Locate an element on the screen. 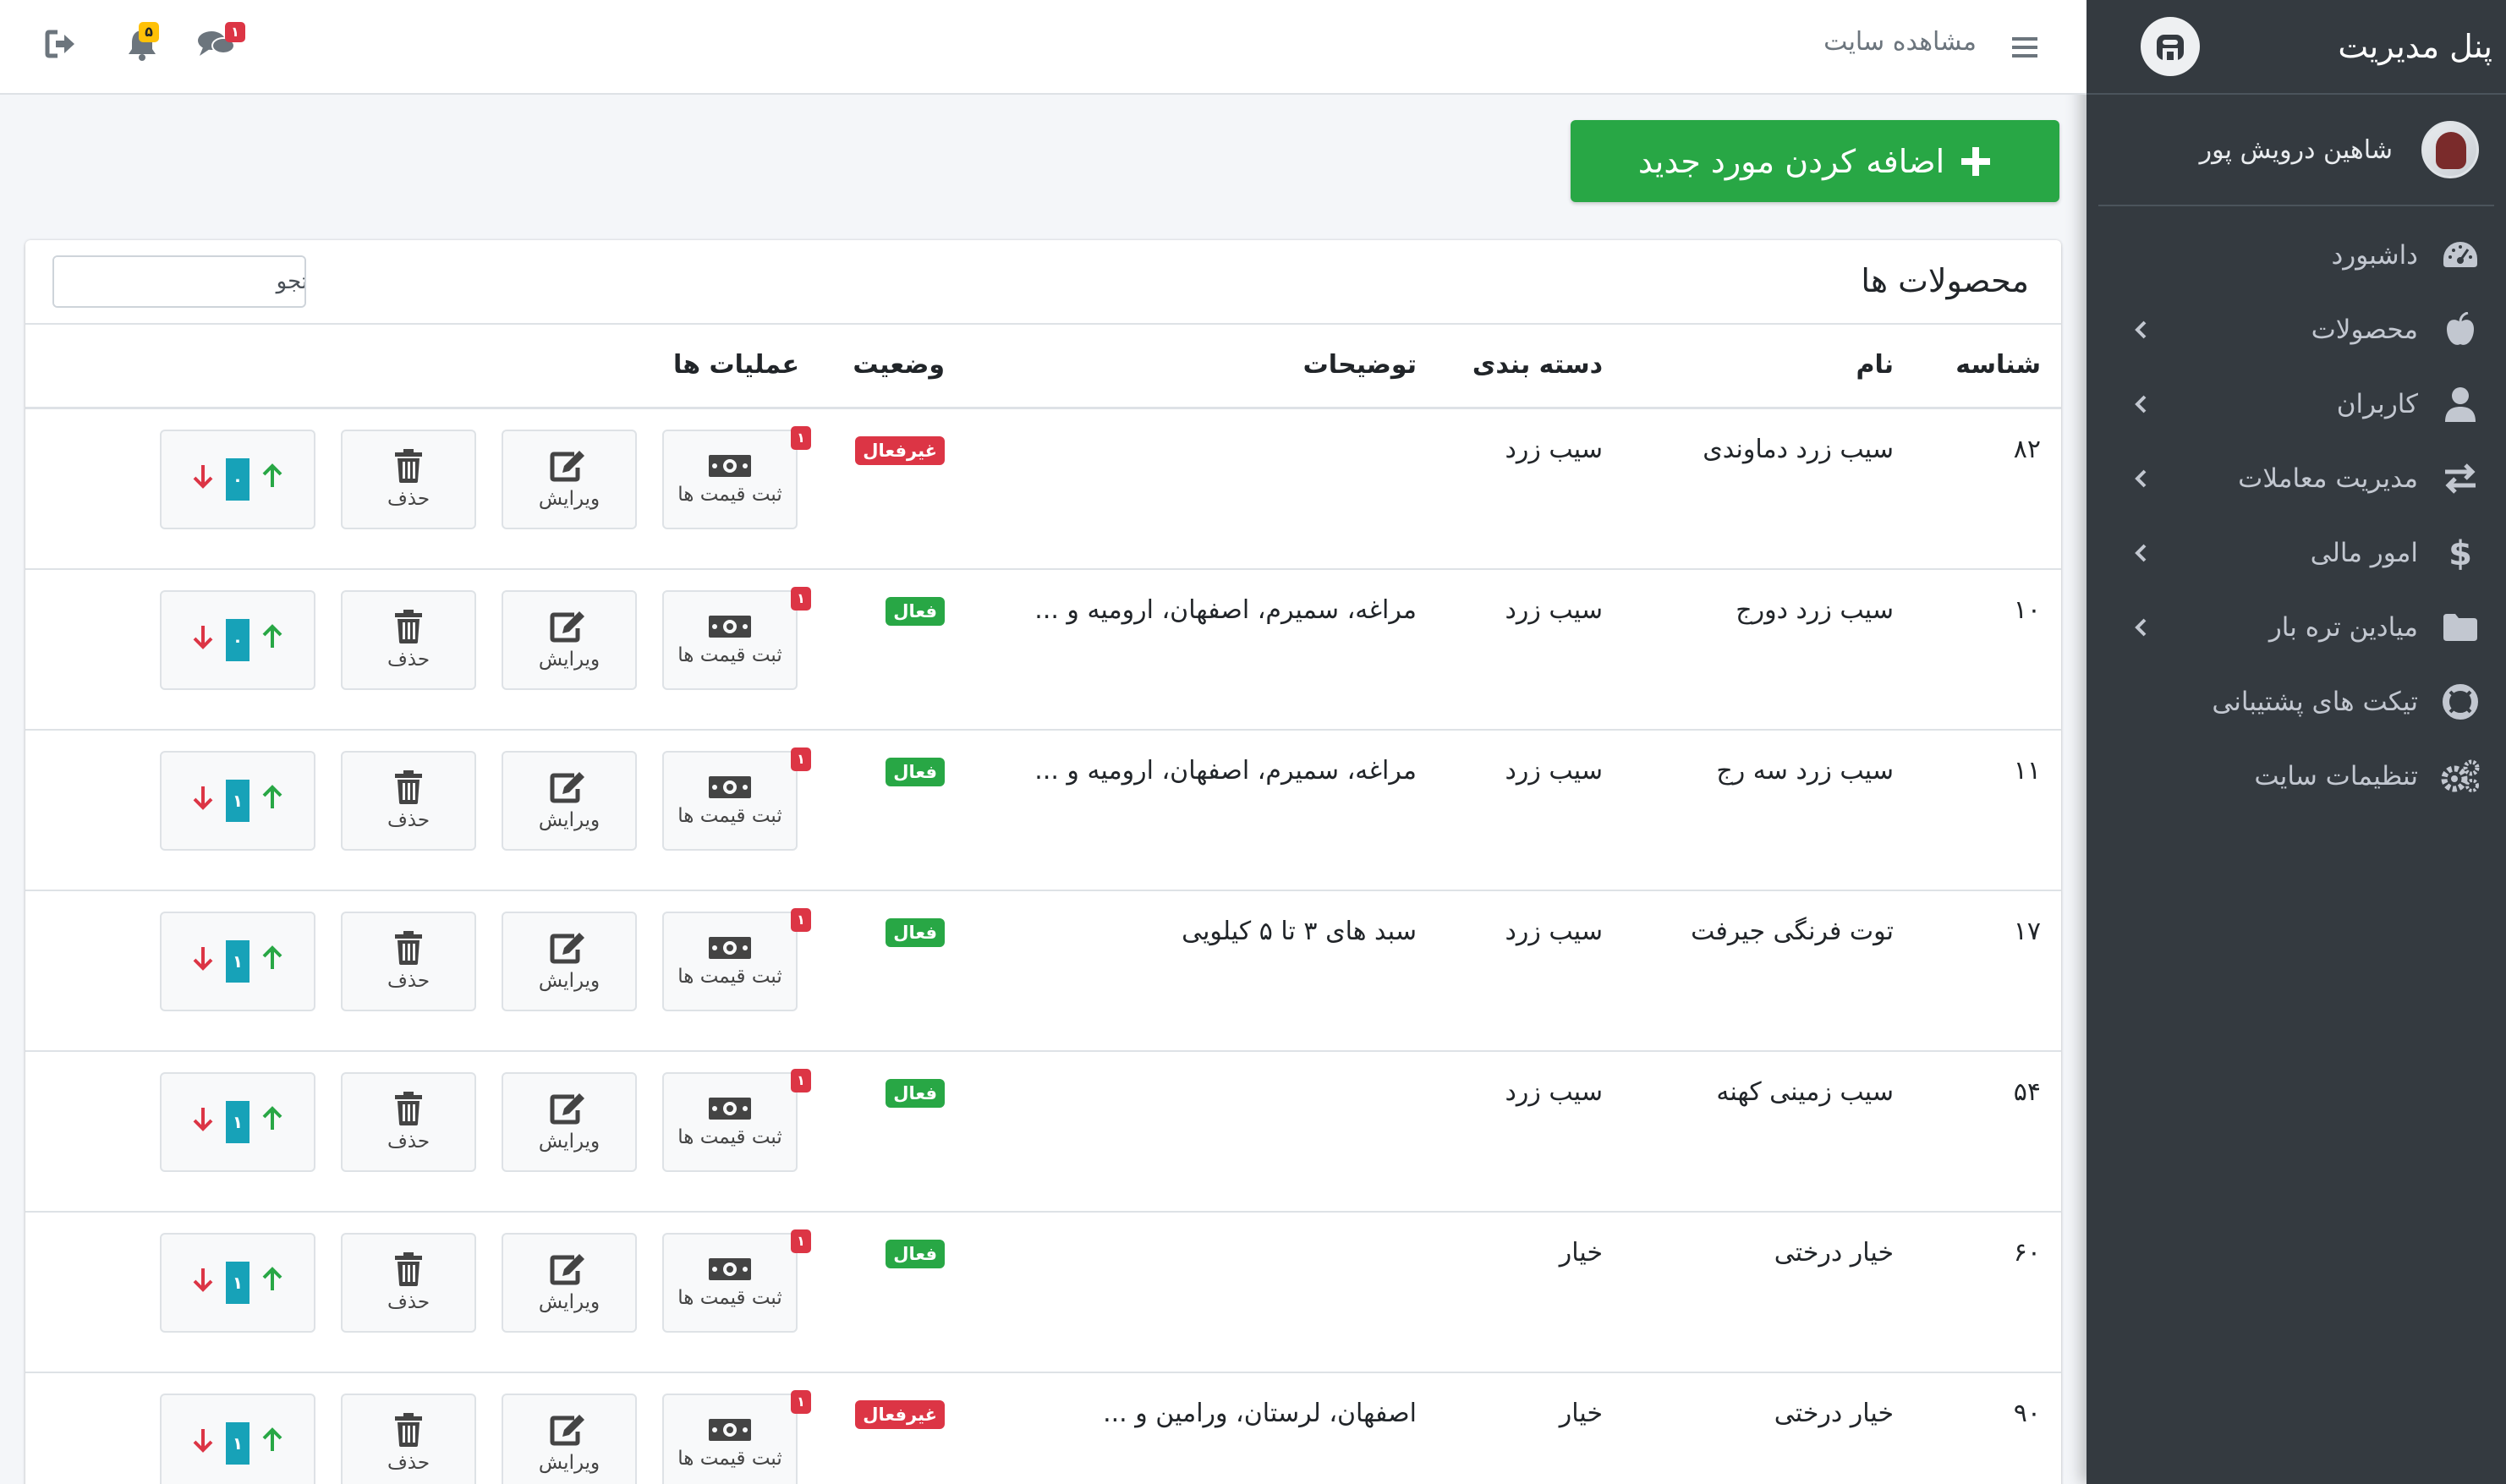 The image size is (2506, 1484). money-bill-icon is located at coordinates (730, 627).